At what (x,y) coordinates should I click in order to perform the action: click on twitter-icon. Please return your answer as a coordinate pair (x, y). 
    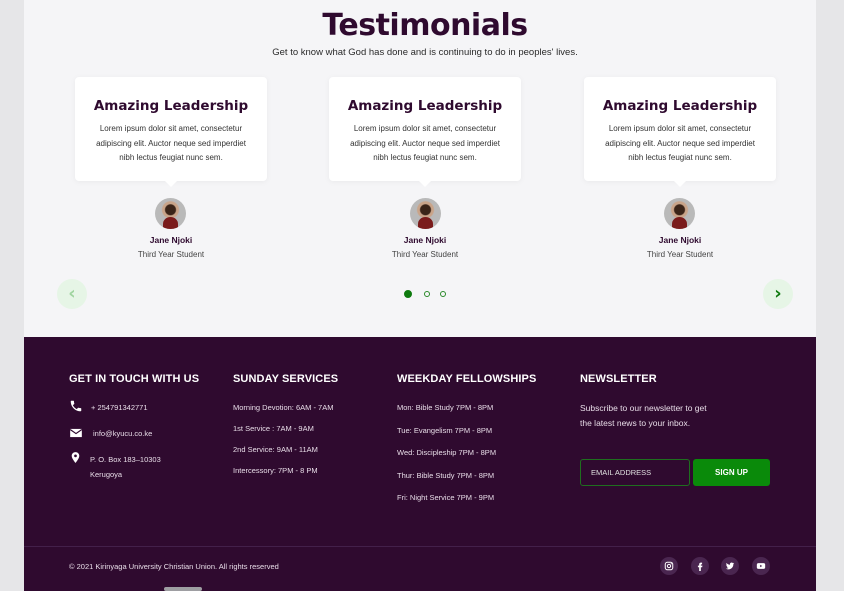
    Looking at the image, I should click on (730, 566).